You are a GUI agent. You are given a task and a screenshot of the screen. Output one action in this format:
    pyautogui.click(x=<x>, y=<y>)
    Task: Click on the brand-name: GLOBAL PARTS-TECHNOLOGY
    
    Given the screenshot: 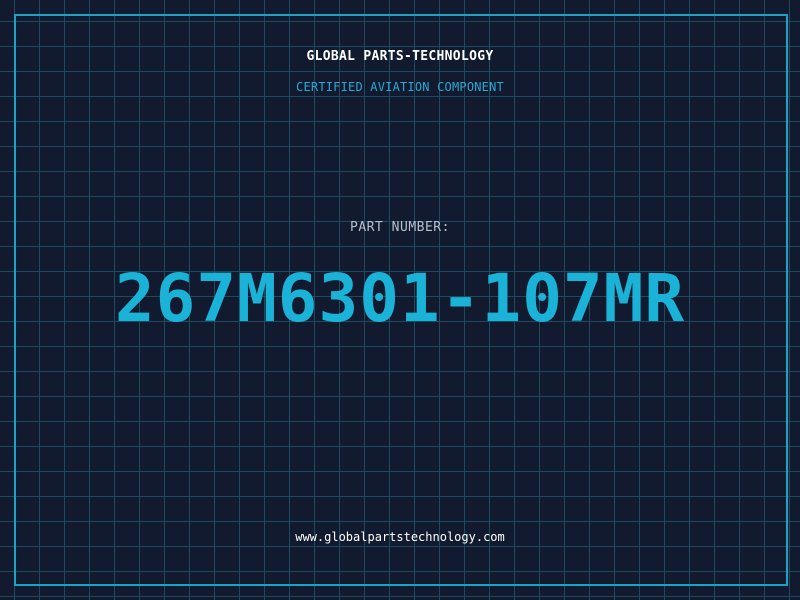 What is the action you would take?
    pyautogui.click(x=400, y=56)
    